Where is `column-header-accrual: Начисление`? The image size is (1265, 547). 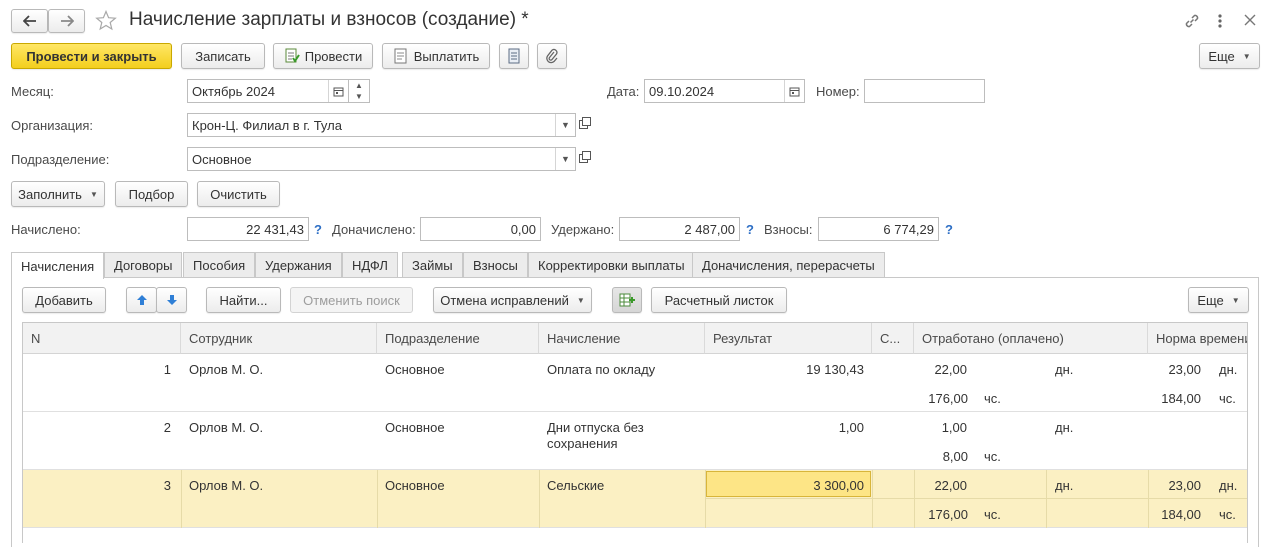 column-header-accrual: Начисление is located at coordinates (622, 338).